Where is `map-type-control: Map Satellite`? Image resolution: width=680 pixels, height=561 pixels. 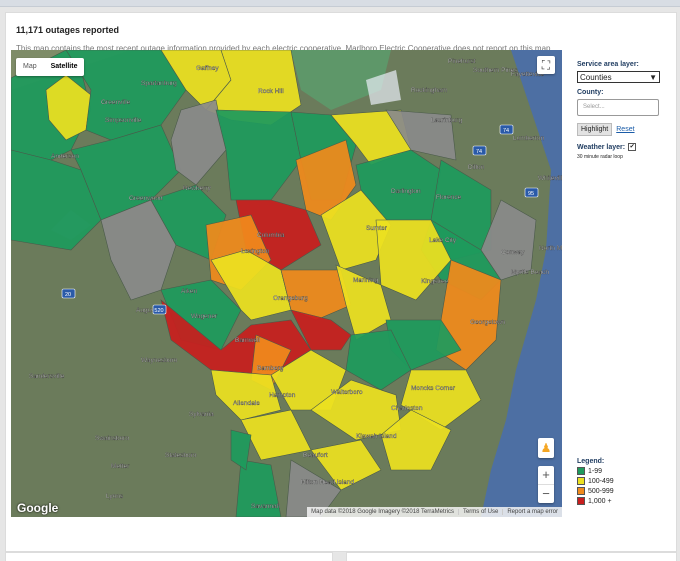
map-type-control: Map Satellite is located at coordinates (50, 67).